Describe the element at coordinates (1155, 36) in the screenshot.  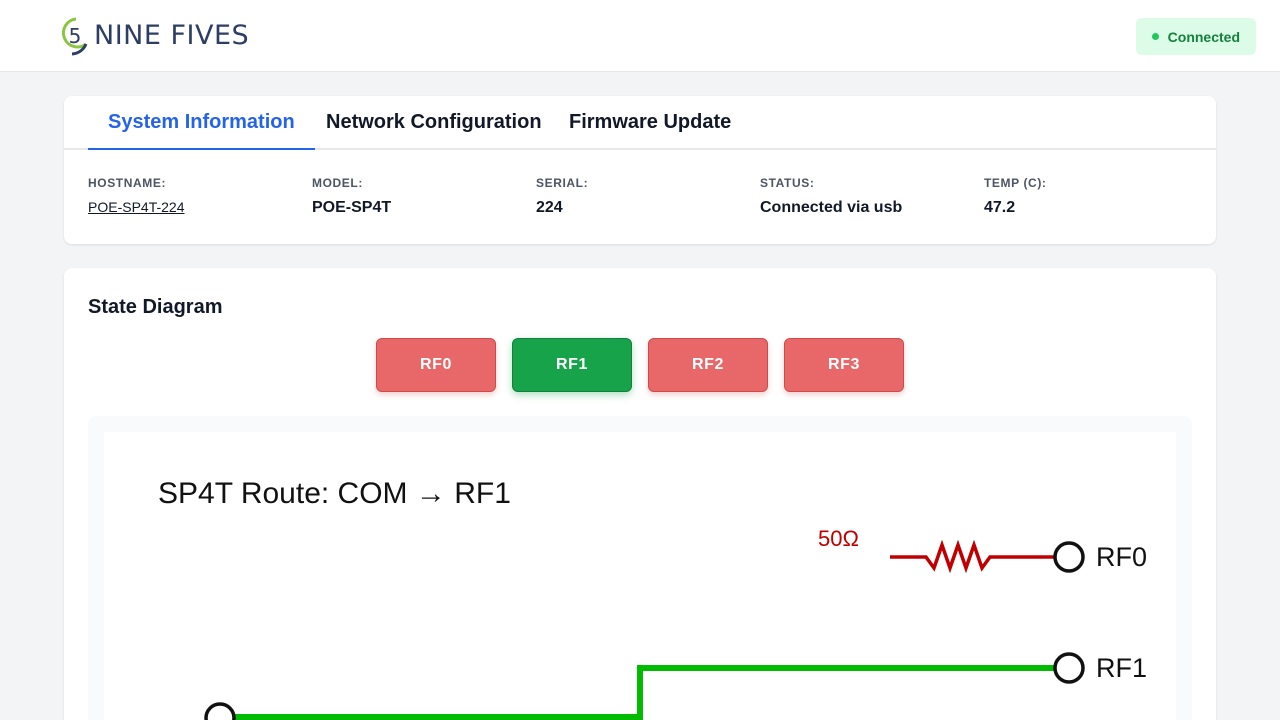
I see `status-dot-icon` at that location.